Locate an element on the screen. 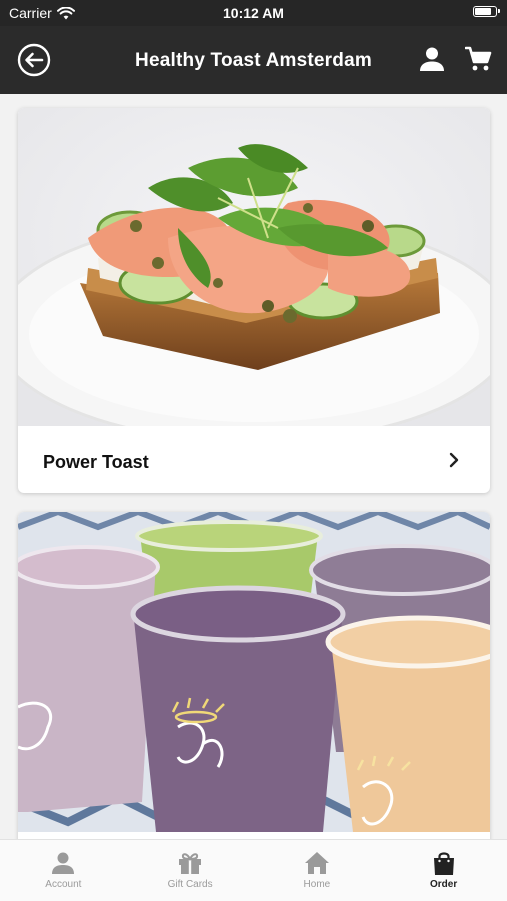 This screenshot has width=507, height=901. tab-label: Home is located at coordinates (317, 884).